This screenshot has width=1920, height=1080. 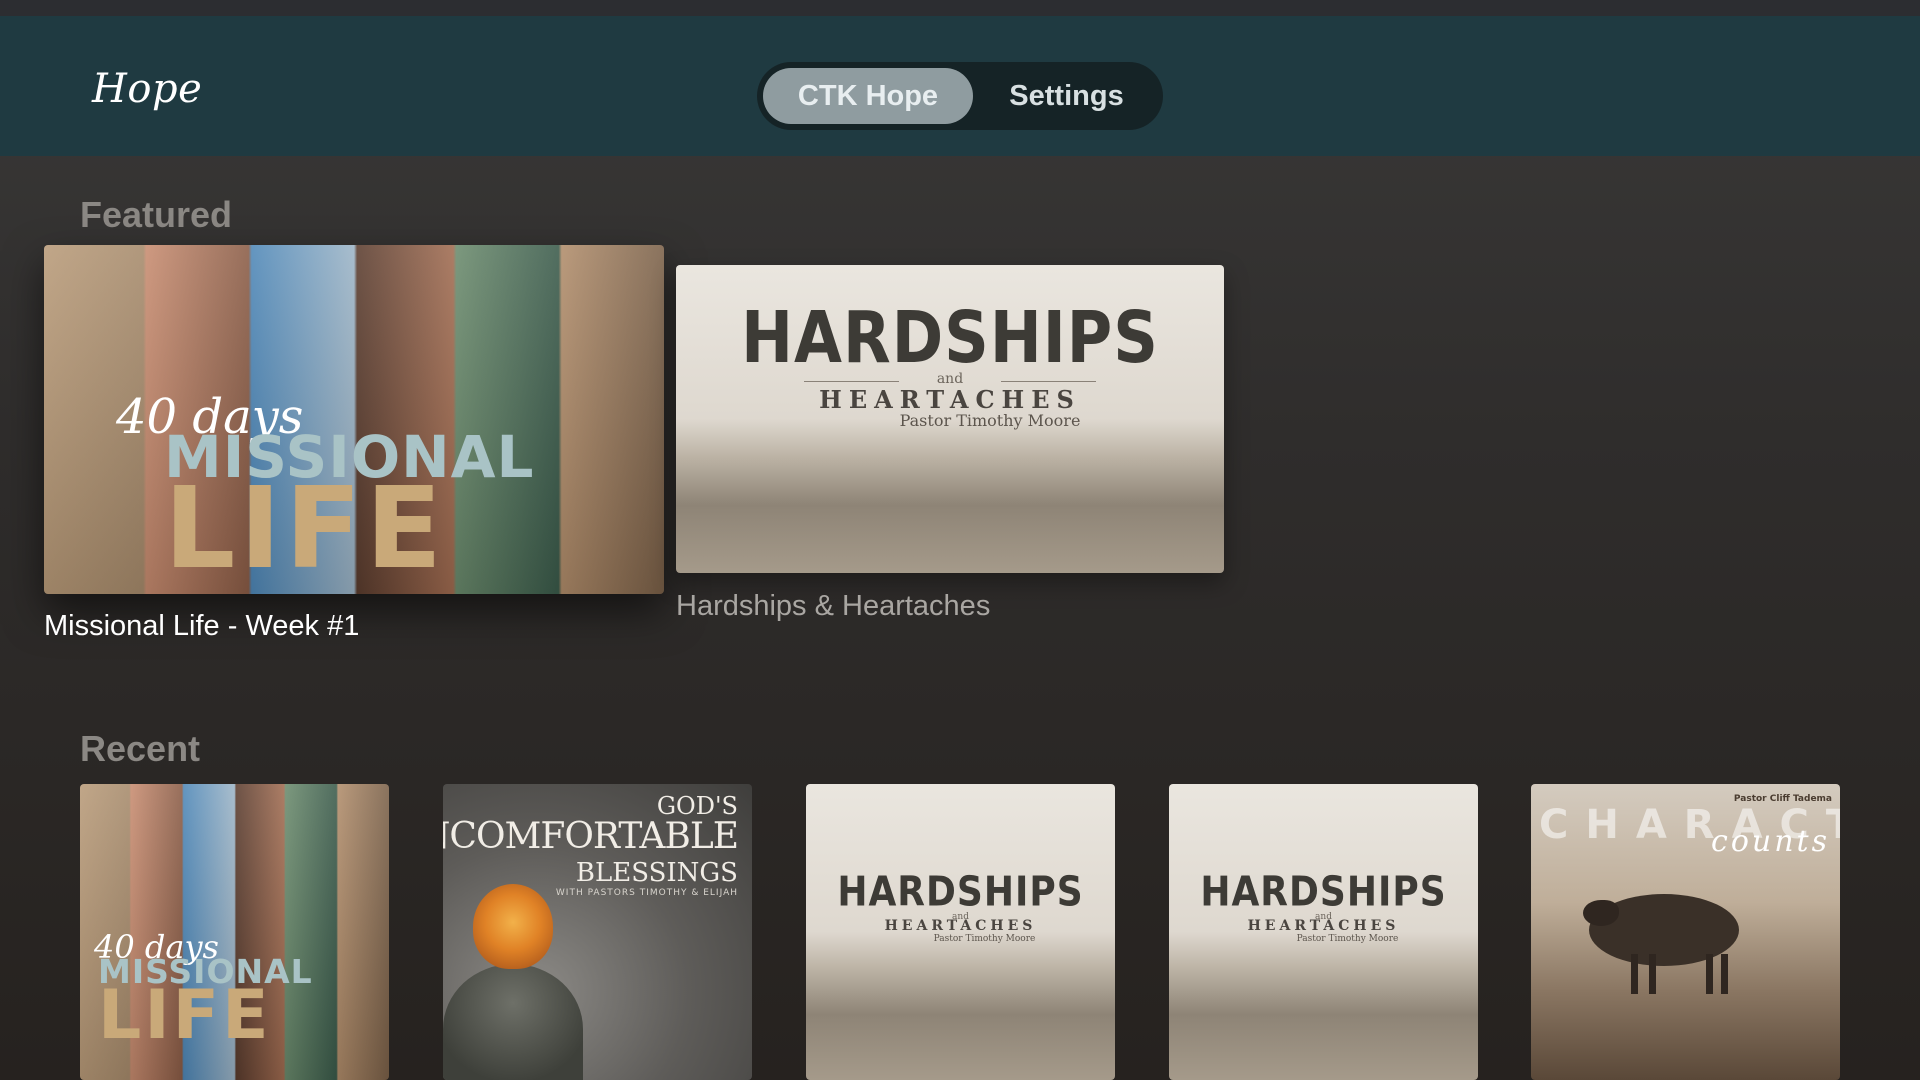 I want to click on tab-bar: CTK Hope Settings, so click(x=960, y=96).